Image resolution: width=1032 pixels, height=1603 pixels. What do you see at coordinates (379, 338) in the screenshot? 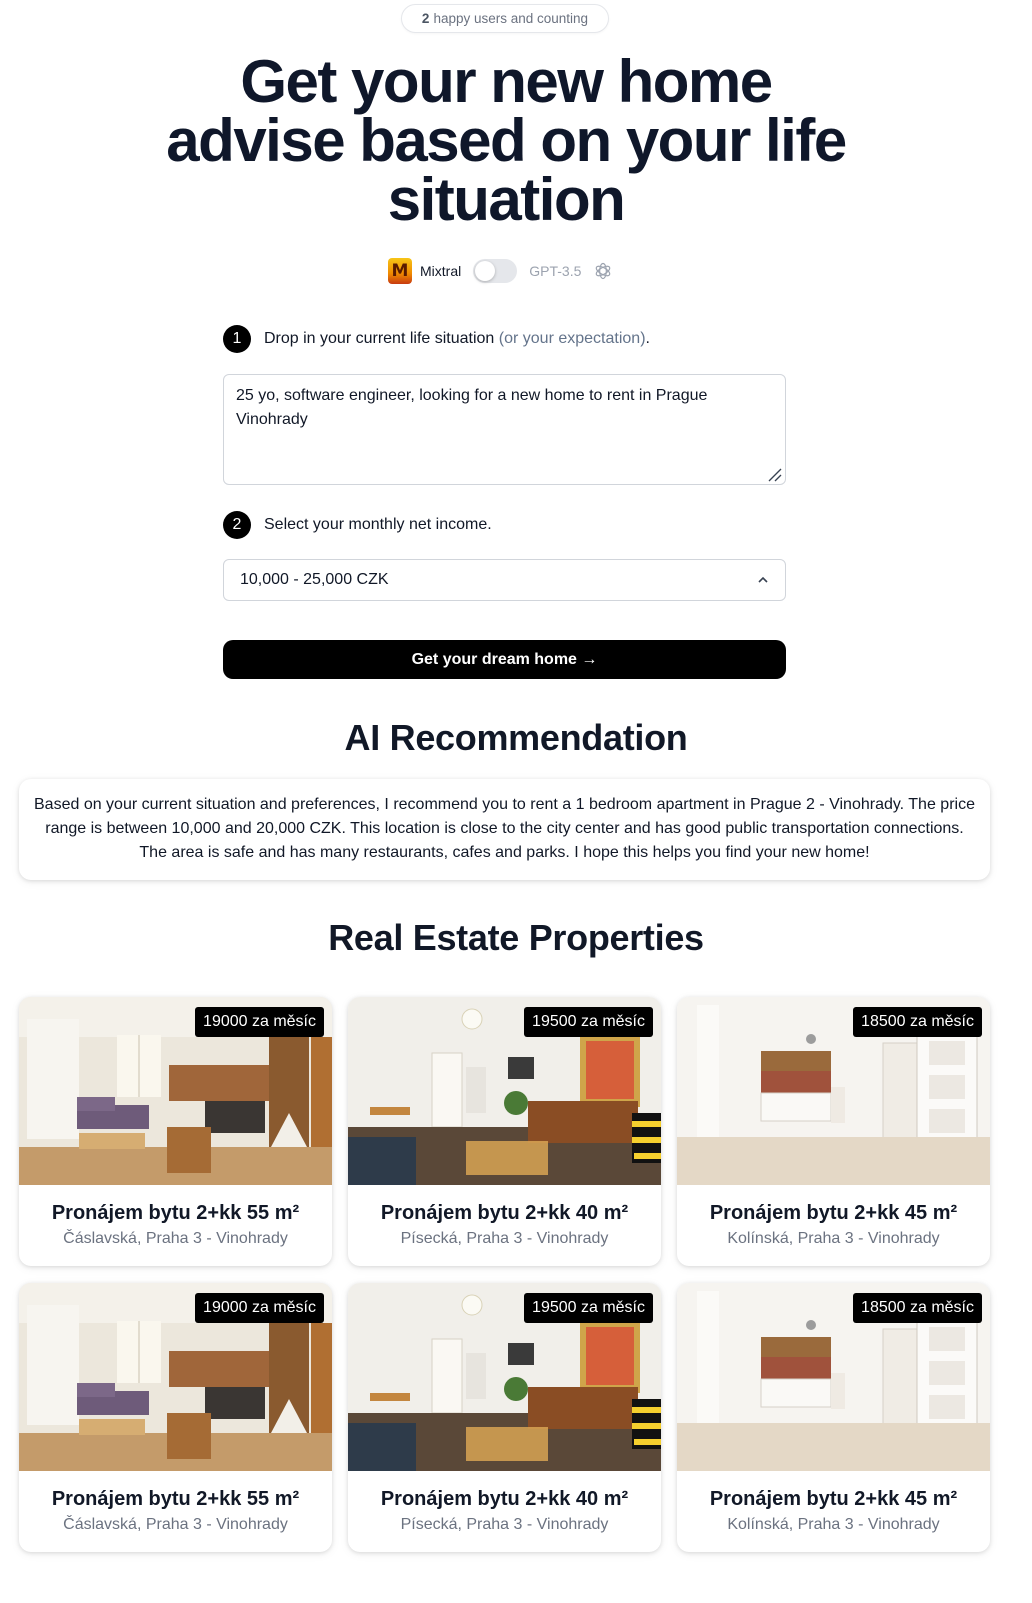
I see `step-1-text: Drop in your current life situation` at bounding box center [379, 338].